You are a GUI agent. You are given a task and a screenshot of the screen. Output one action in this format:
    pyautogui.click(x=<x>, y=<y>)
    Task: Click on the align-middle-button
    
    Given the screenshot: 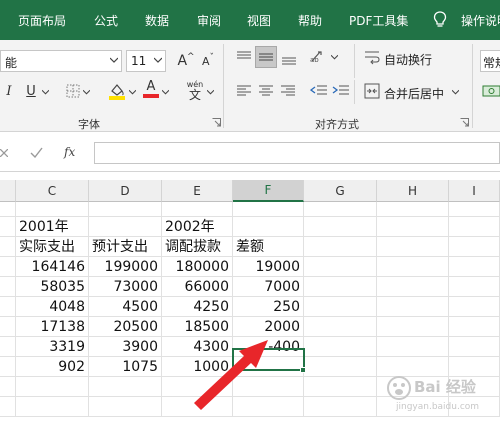 What is the action you would take?
    pyautogui.click(x=266, y=57)
    